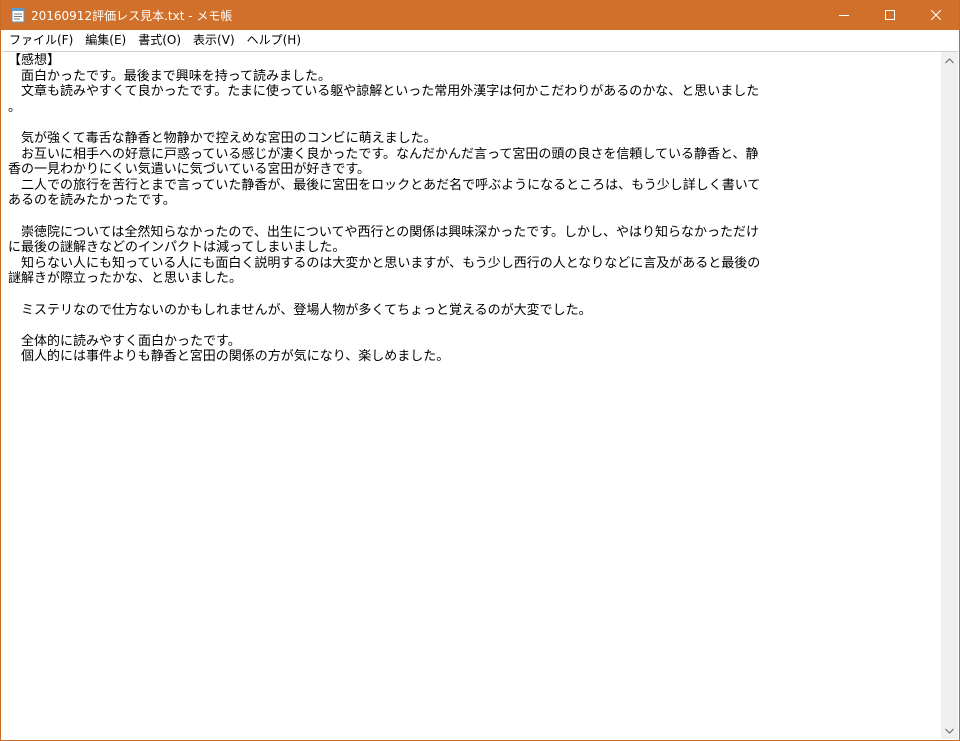  I want to click on notepad-icon, so click(18, 15).